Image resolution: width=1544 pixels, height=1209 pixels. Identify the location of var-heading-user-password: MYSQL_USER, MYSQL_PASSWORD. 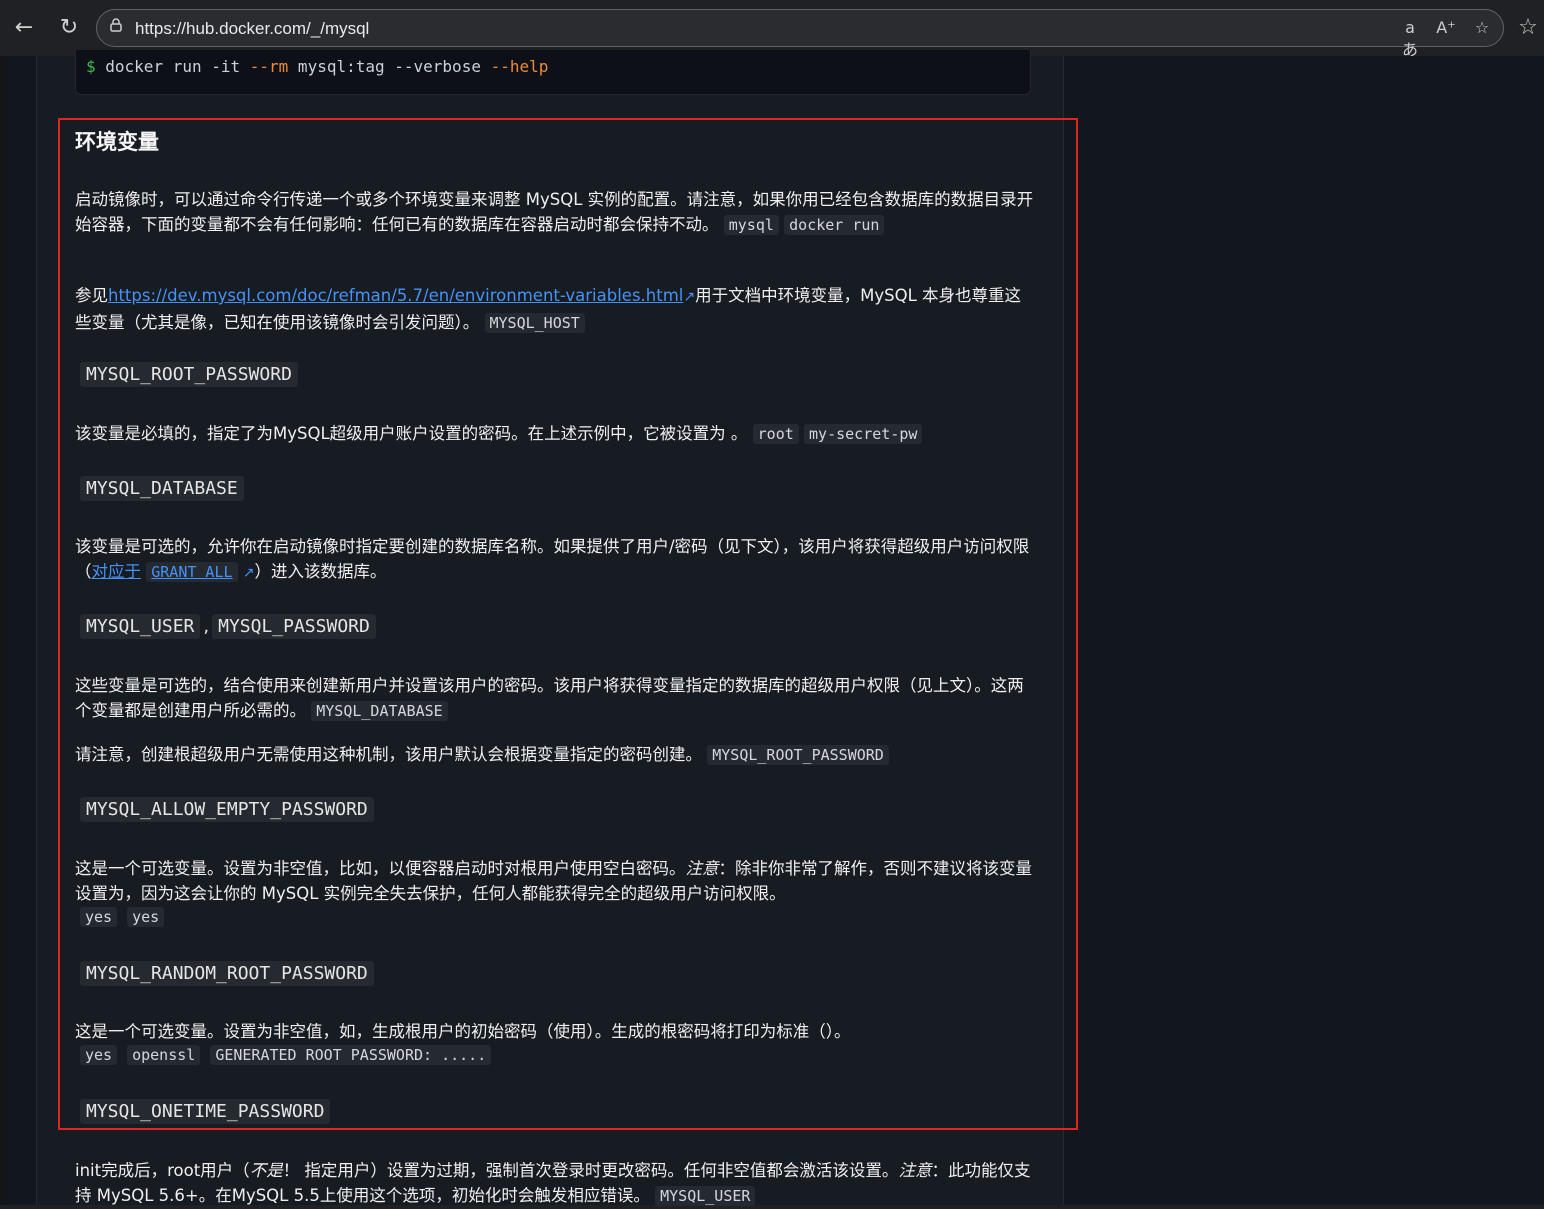
(228, 626).